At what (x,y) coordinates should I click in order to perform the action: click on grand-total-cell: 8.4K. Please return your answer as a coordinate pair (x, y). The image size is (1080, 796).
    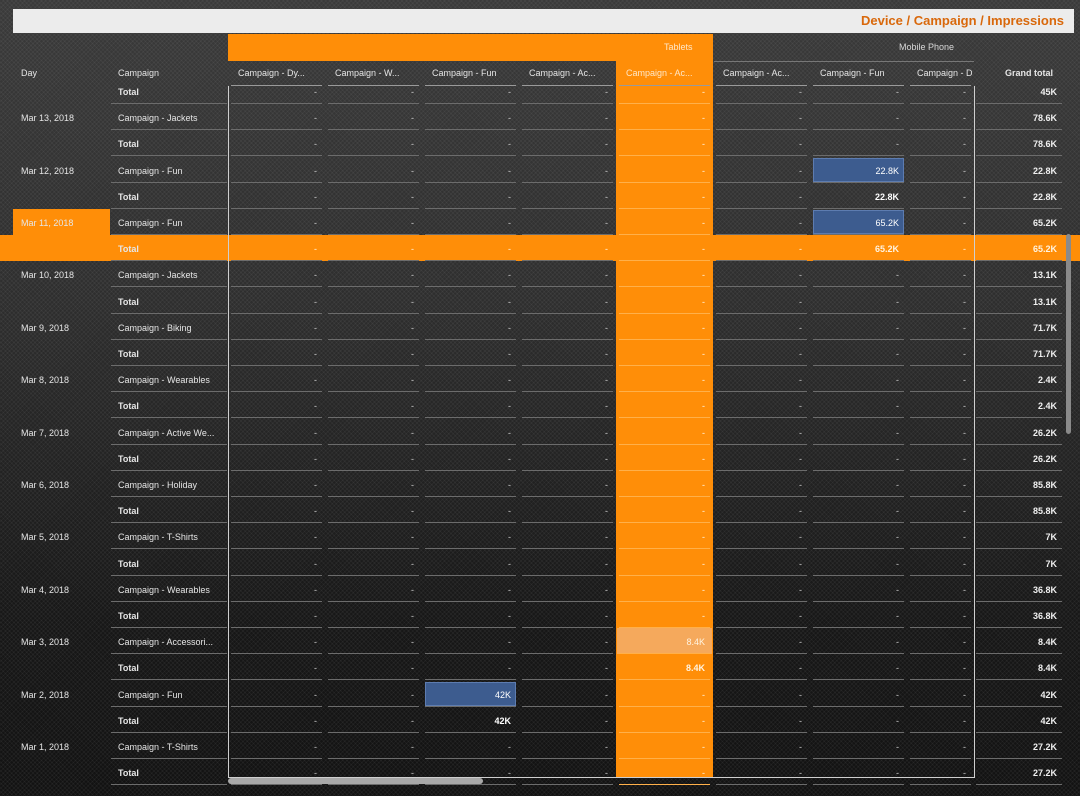
    Looking at the image, I should click on (1029, 668).